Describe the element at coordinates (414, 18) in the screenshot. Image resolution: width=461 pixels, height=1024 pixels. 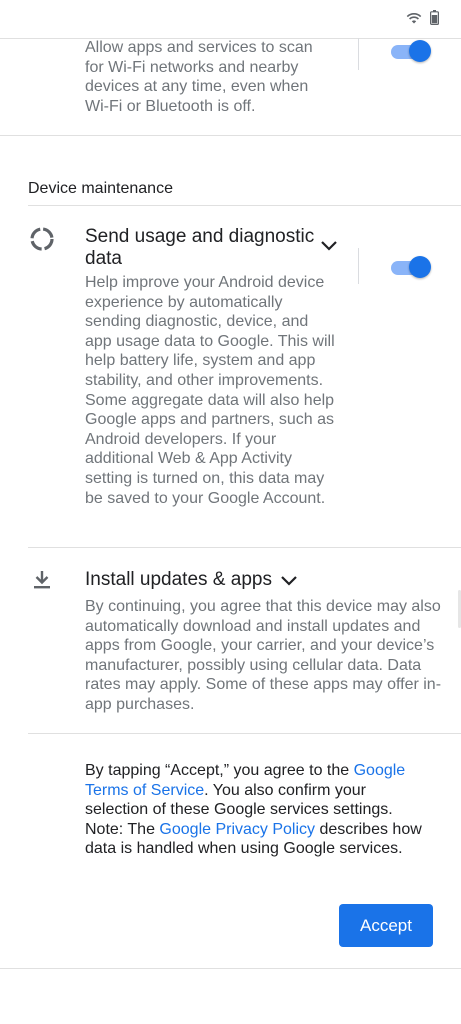
I see `wifi-icon` at that location.